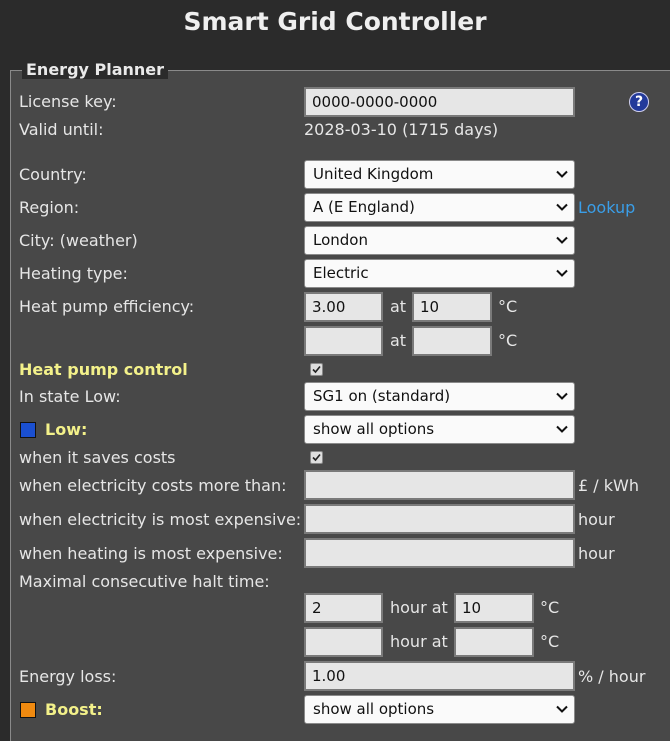 This screenshot has width=670, height=741. What do you see at coordinates (364, 207) in the screenshot?
I see `region-value: A (E England)` at bounding box center [364, 207].